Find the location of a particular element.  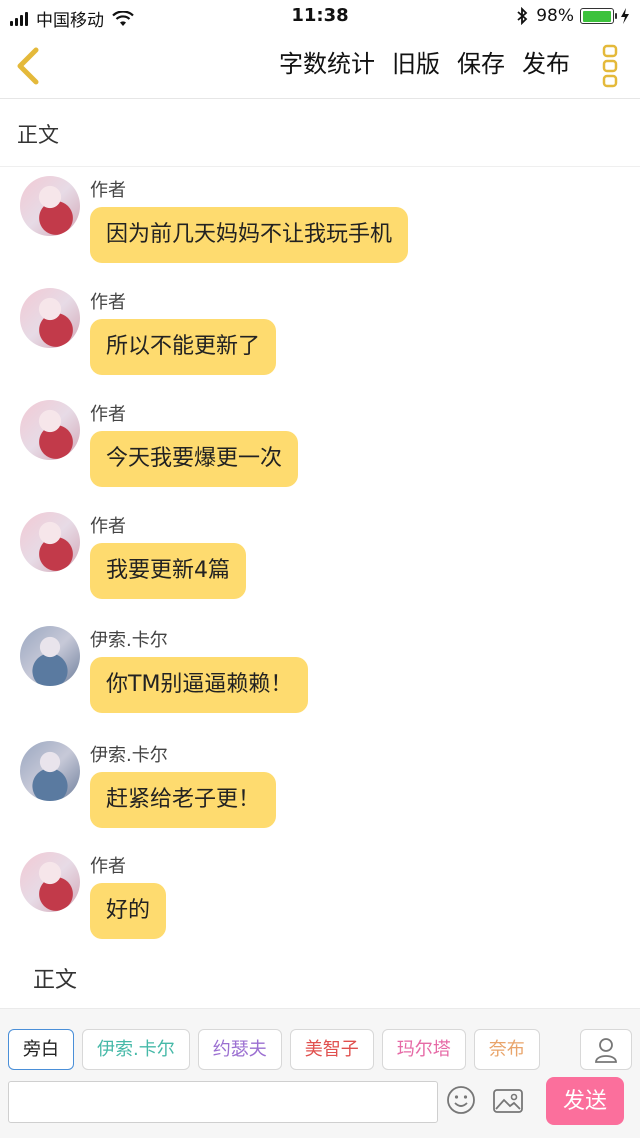

old-version-button: 旧版 is located at coordinates (416, 64).